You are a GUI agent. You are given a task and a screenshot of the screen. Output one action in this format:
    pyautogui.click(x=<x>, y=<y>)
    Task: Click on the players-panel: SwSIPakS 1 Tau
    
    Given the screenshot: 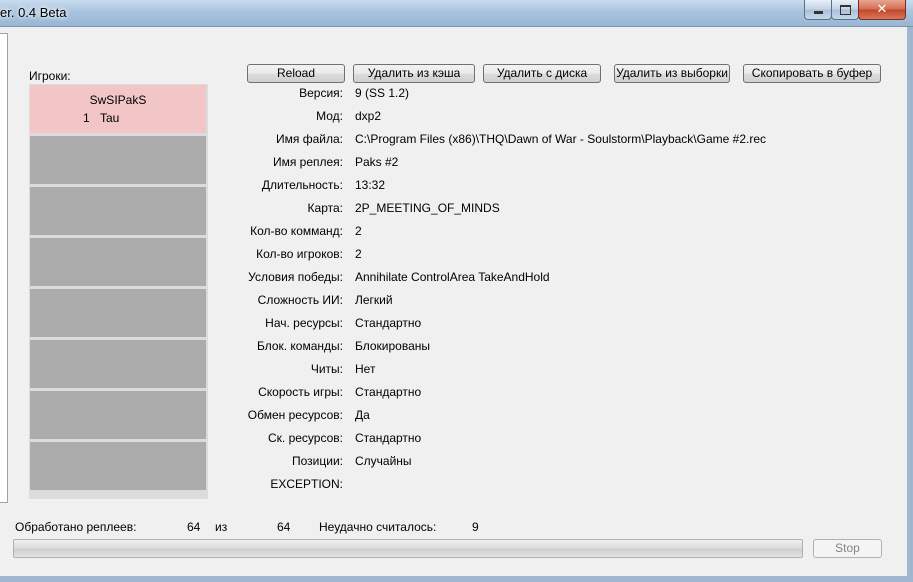 What is the action you would take?
    pyautogui.click(x=118, y=291)
    